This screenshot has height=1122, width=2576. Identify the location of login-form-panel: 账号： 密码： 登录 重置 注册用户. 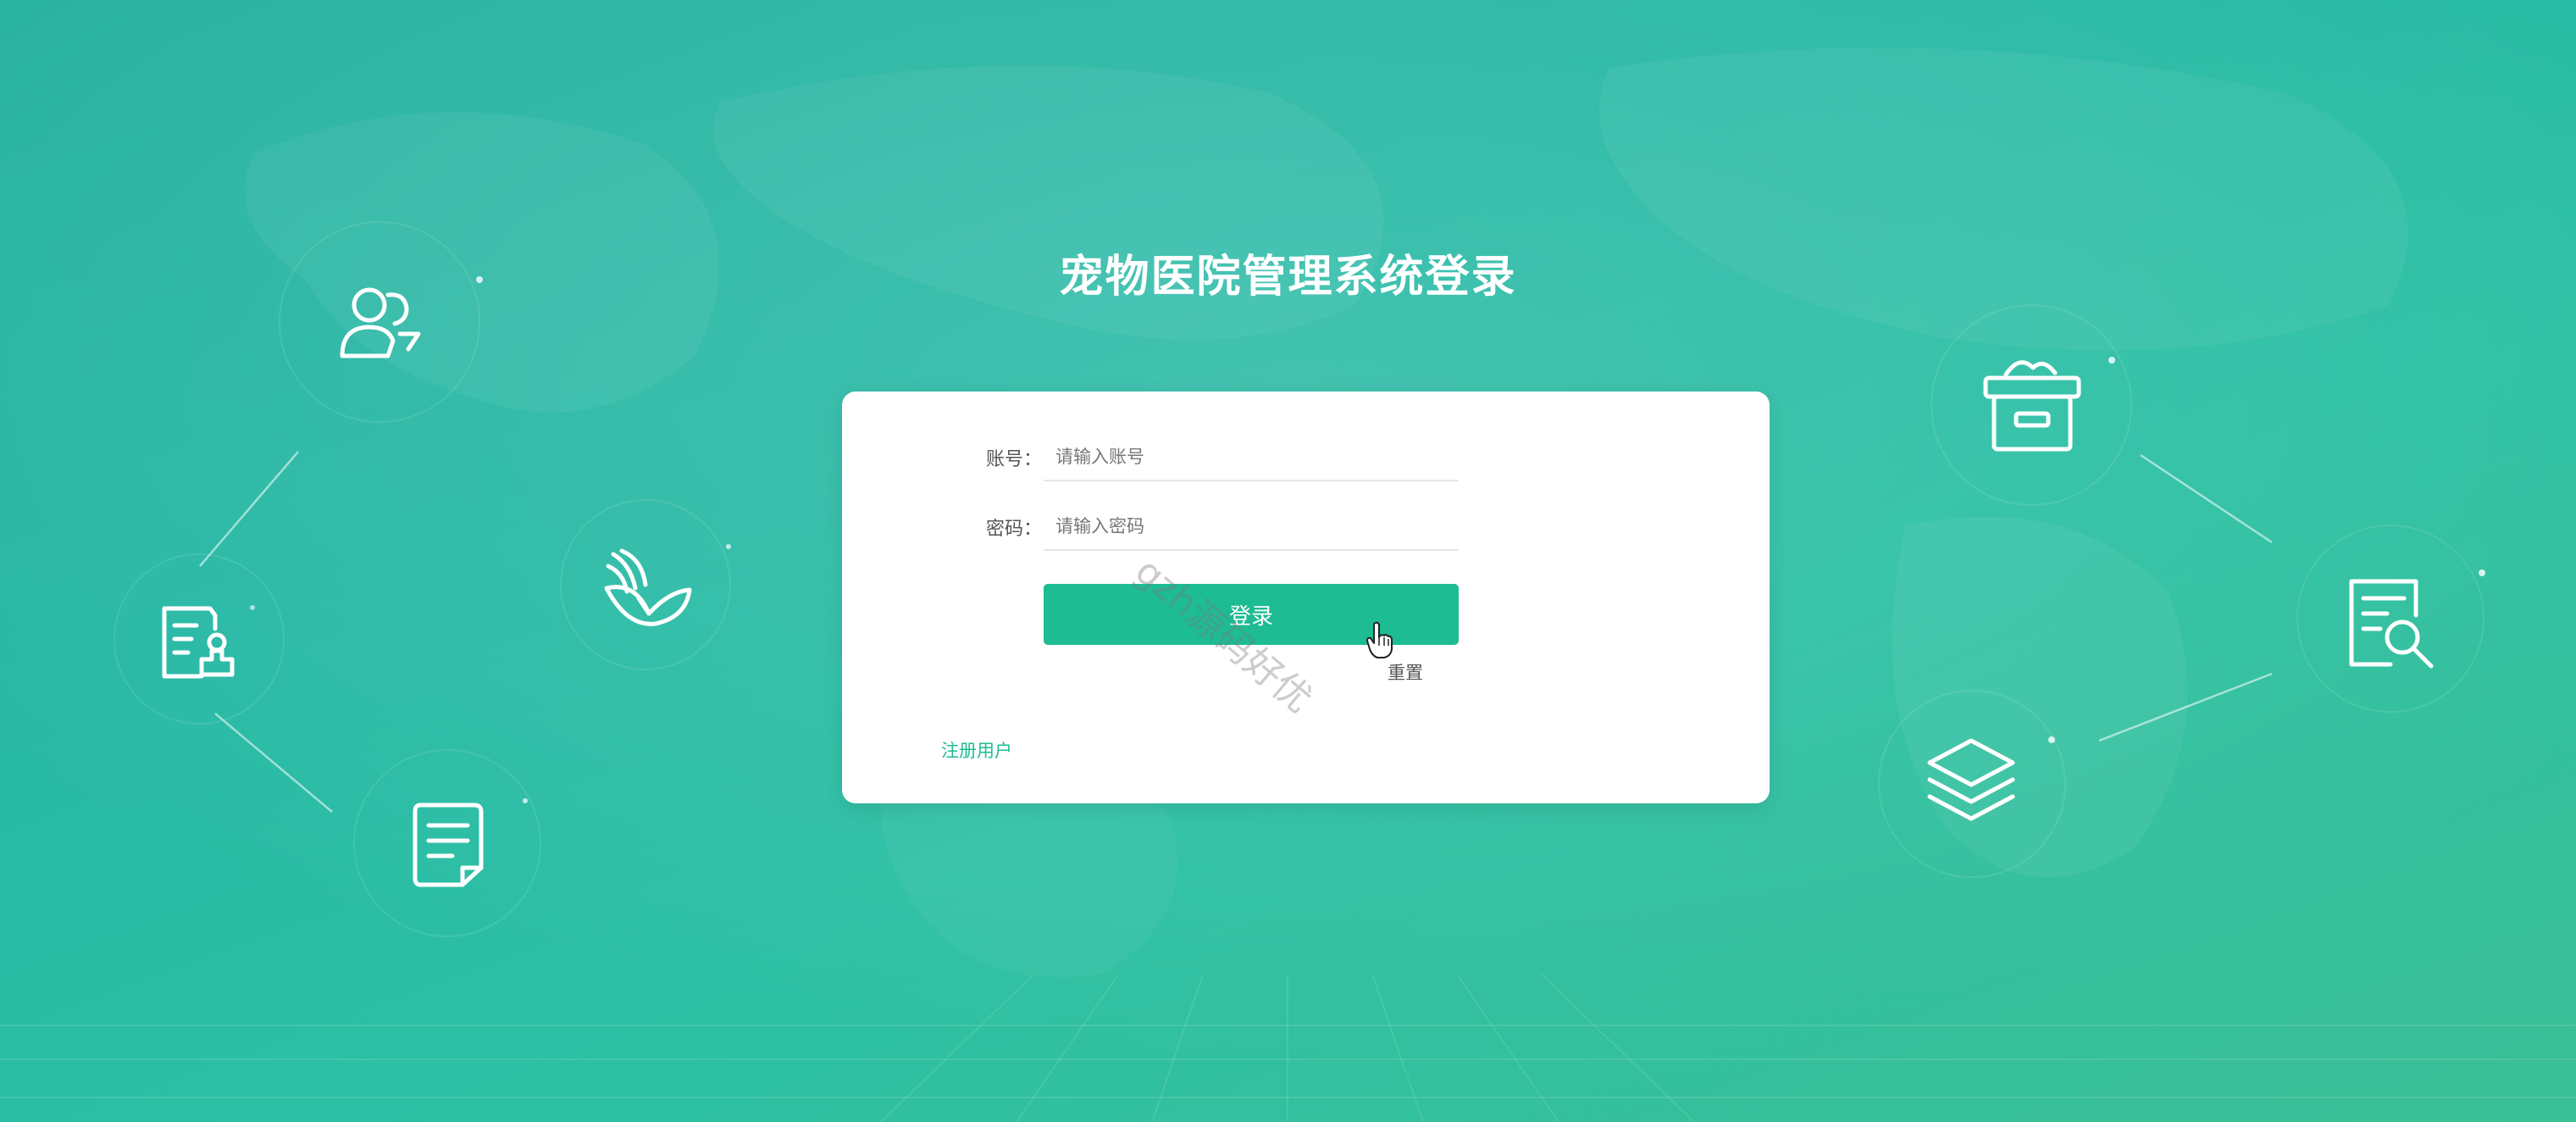
(1306, 597).